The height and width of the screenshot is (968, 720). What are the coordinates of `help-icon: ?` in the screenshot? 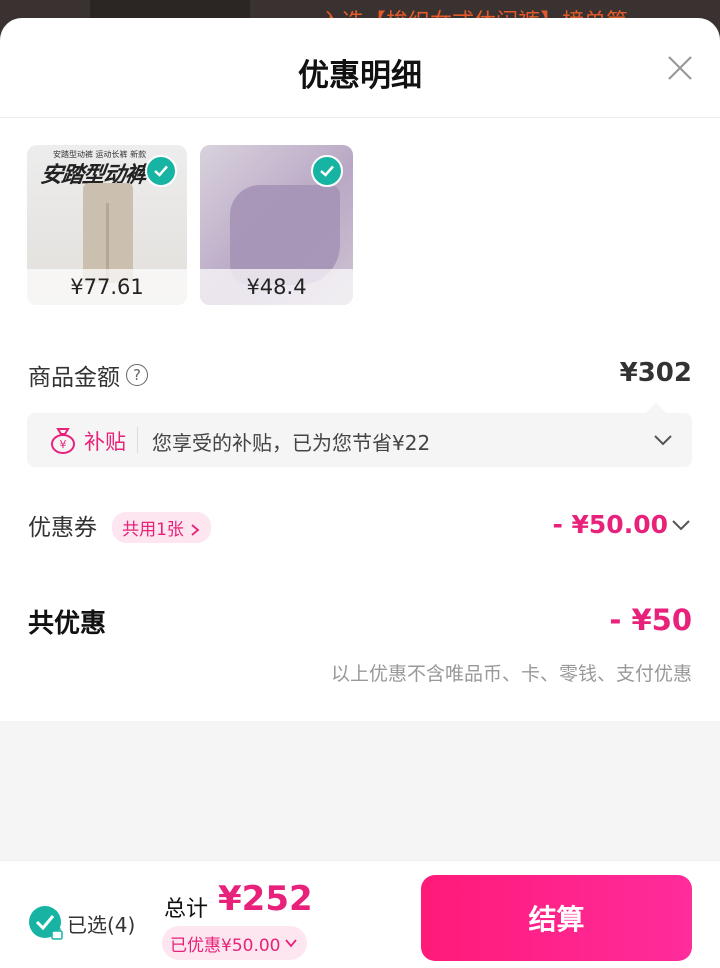 It's located at (137, 375).